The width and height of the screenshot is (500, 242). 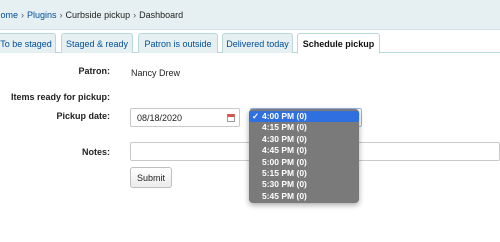 What do you see at coordinates (257, 43) in the screenshot?
I see `tab-delivered-today: Delivered today` at bounding box center [257, 43].